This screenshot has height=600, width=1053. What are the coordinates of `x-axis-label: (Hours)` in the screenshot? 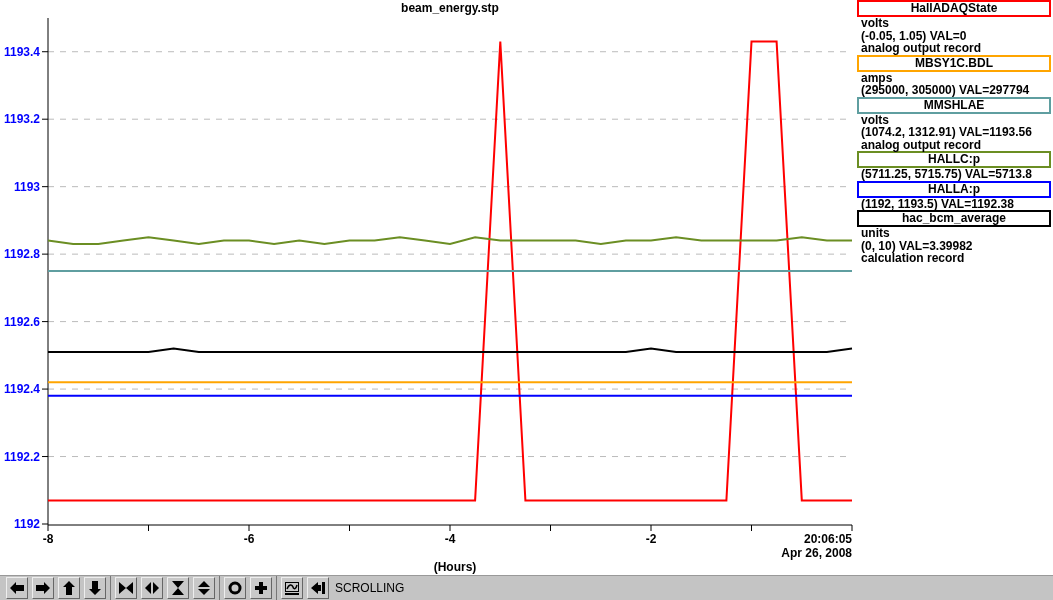 It's located at (455, 567).